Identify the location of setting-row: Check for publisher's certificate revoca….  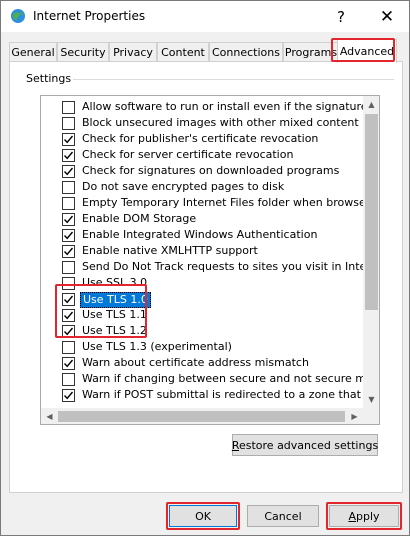
(202, 139).